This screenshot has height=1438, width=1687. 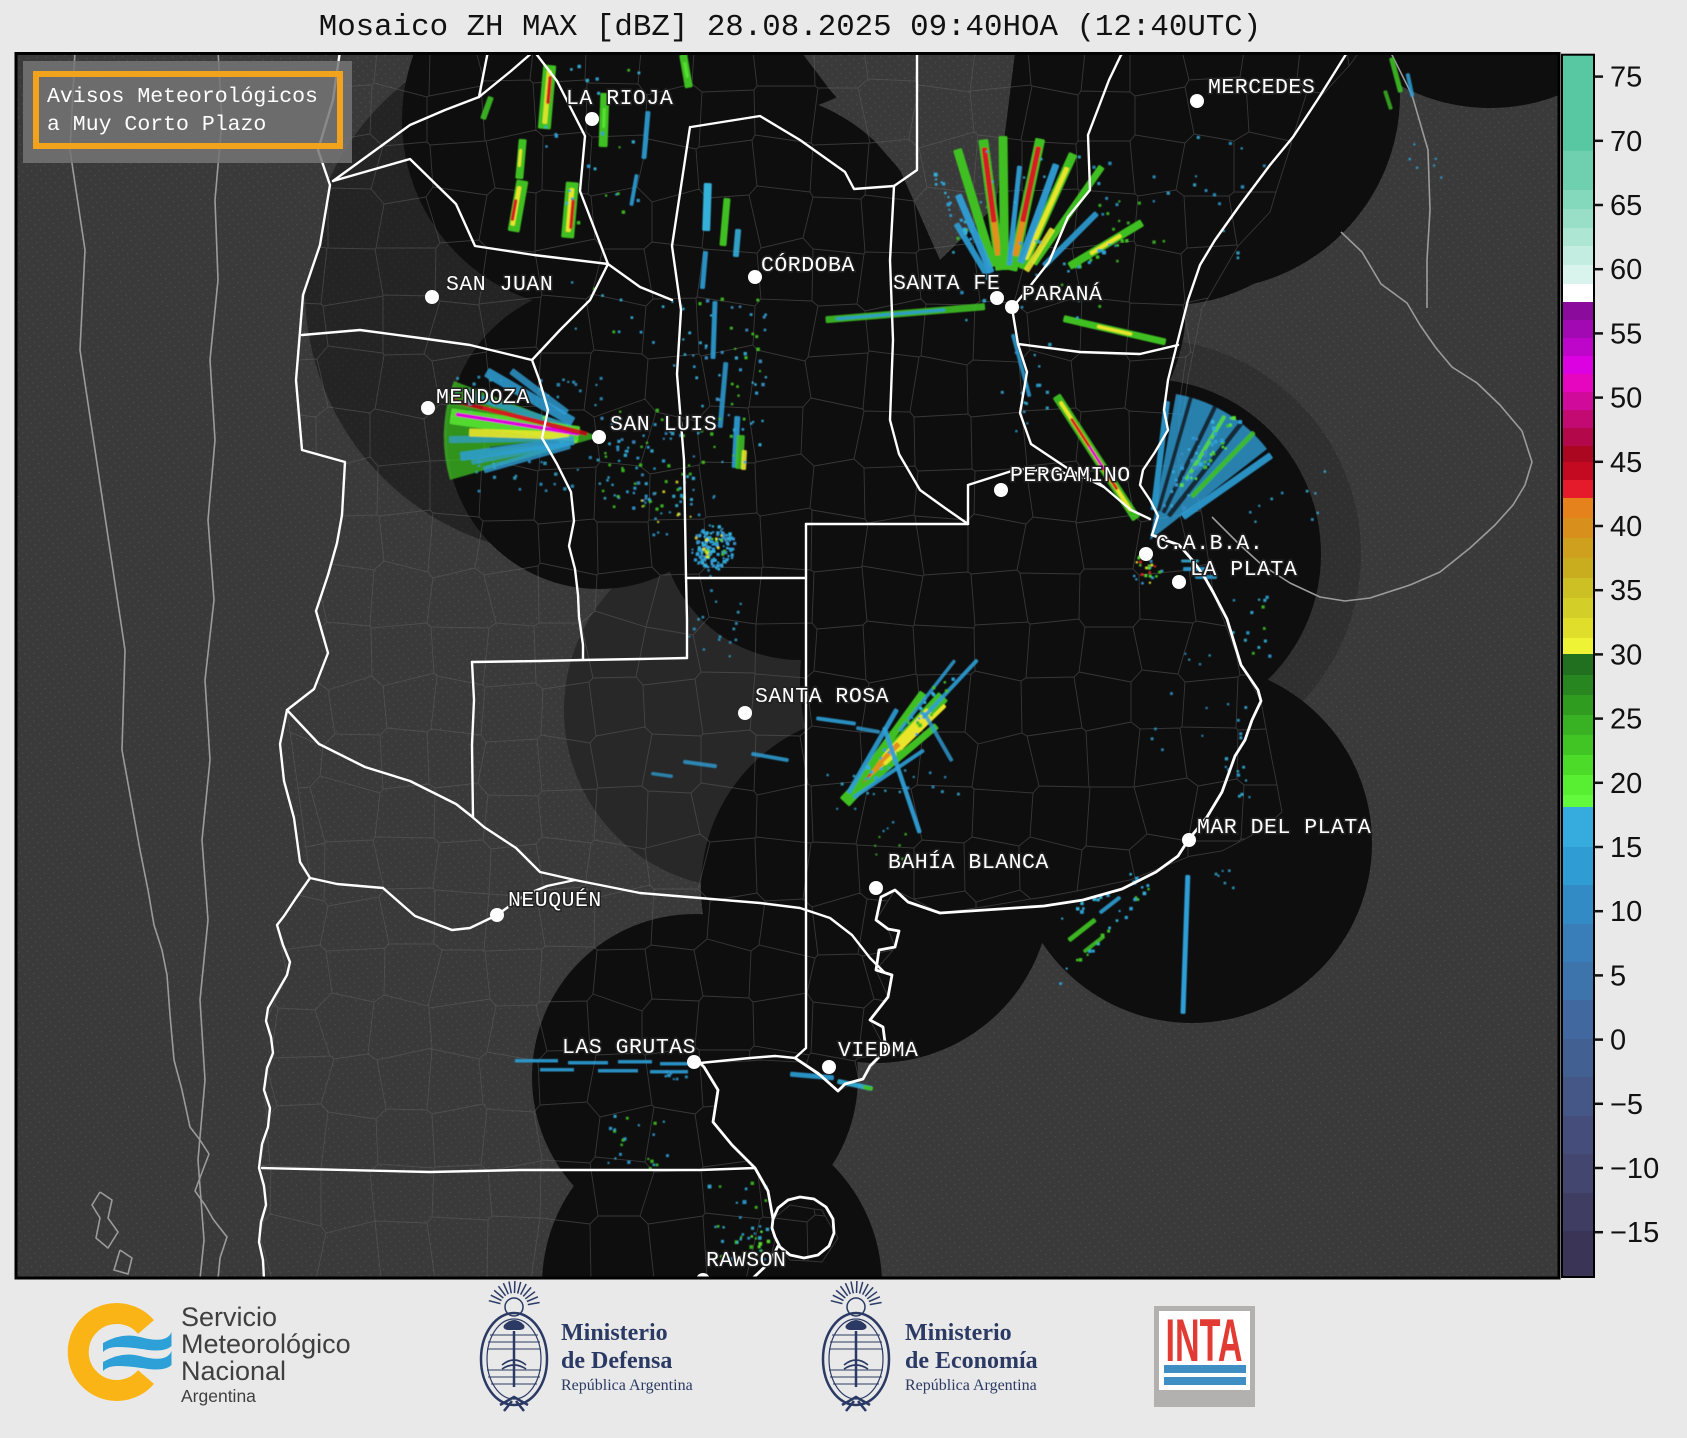 I want to click on svg-text: 25, so click(x=1626, y=720).